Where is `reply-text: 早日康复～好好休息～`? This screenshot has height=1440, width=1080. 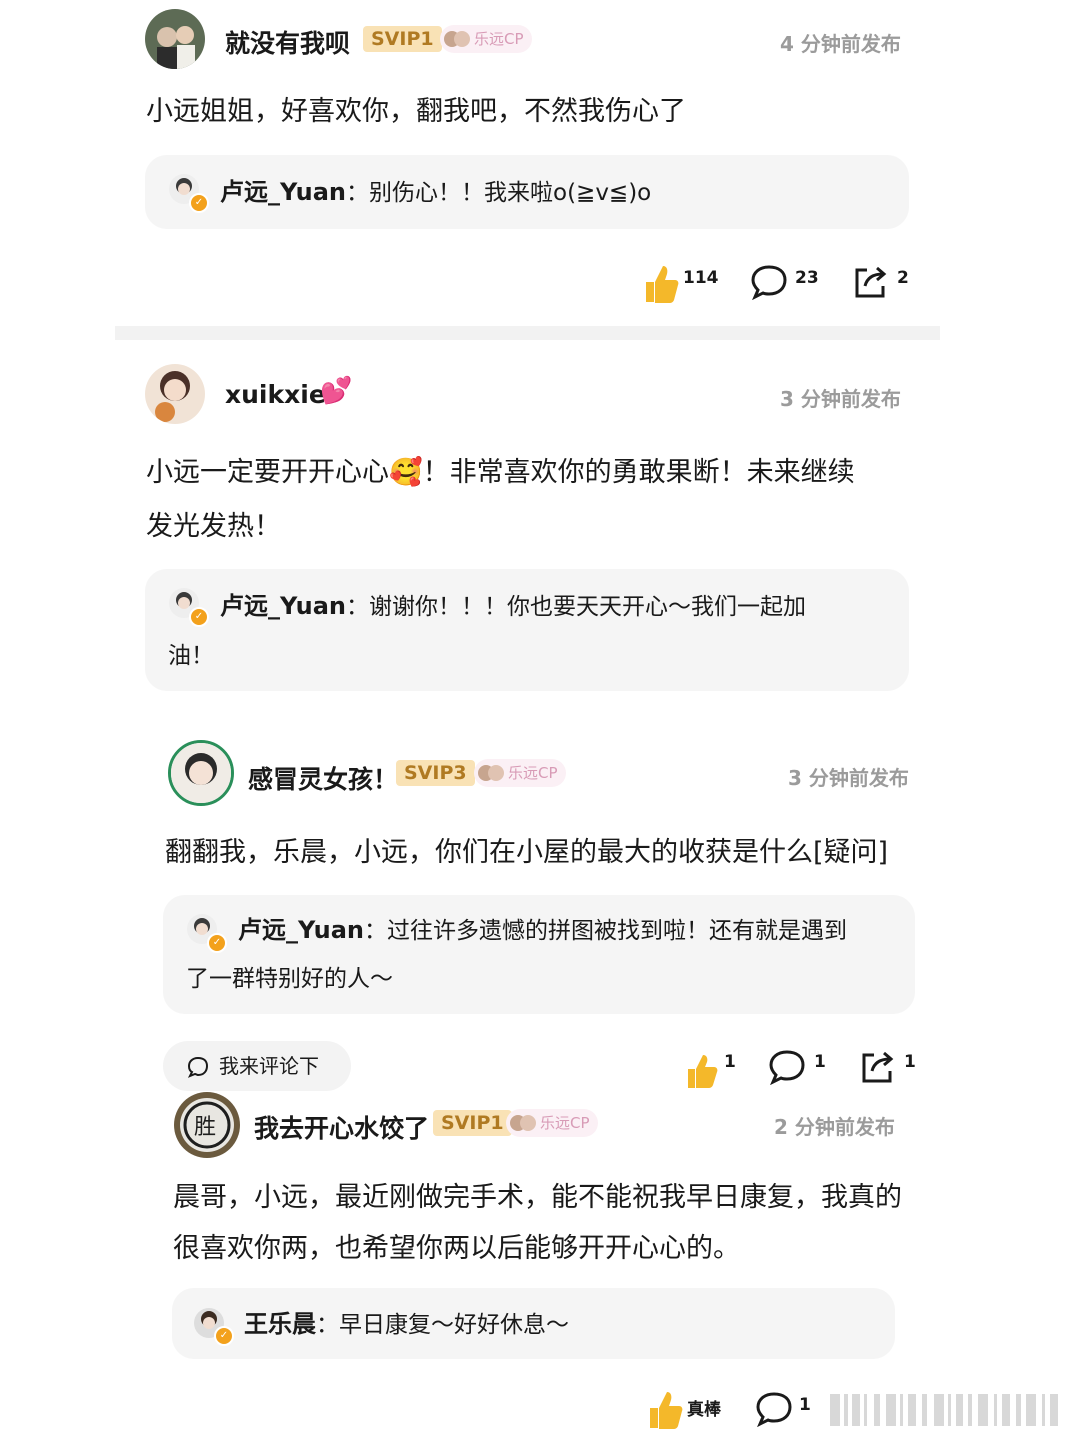 reply-text: 早日康复～好好休息～ is located at coordinates (454, 1325).